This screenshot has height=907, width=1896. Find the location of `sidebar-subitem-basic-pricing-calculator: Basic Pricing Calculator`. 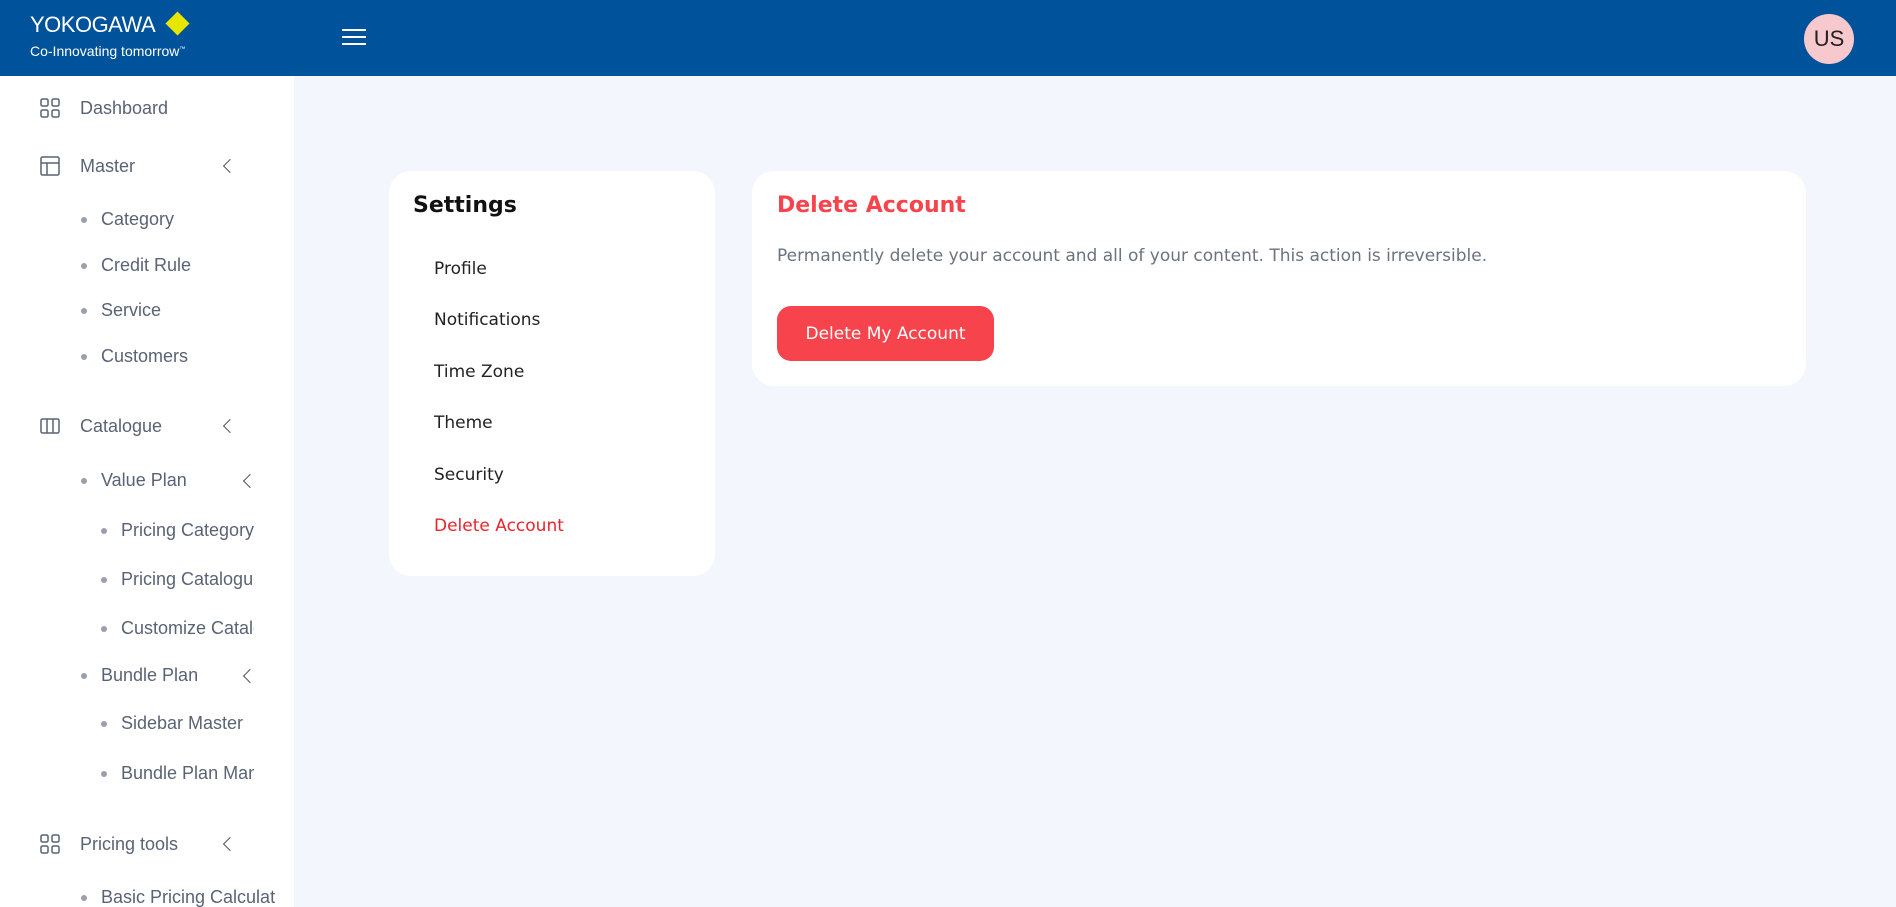

sidebar-subitem-basic-pricing-calculator: Basic Pricing Calculator is located at coordinates (137, 897).